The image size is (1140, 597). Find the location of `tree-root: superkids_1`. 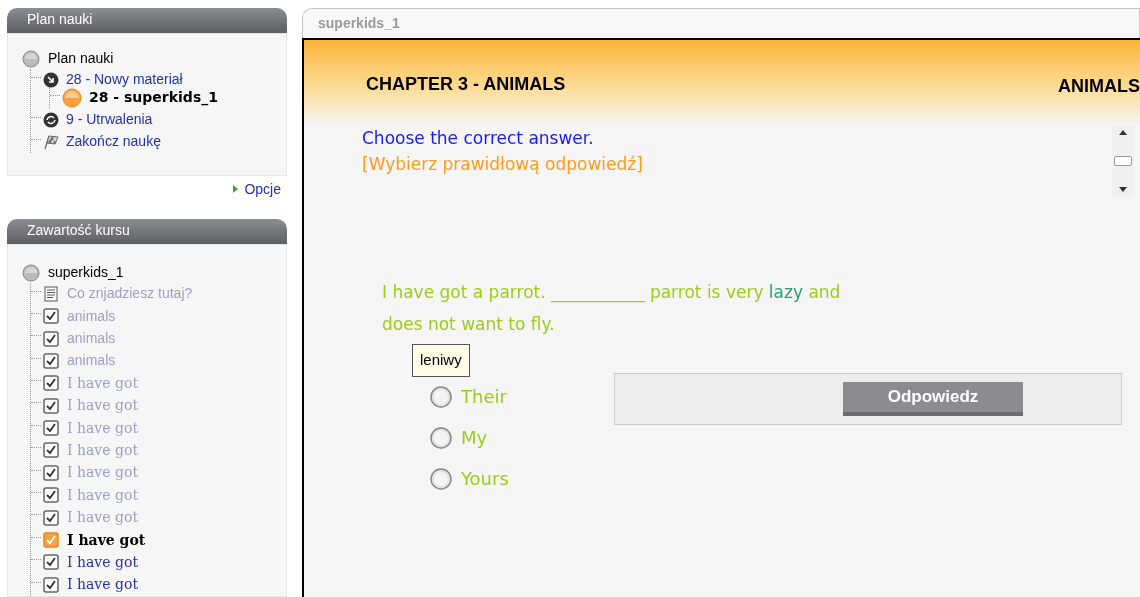

tree-root: superkids_1 is located at coordinates (86, 273).